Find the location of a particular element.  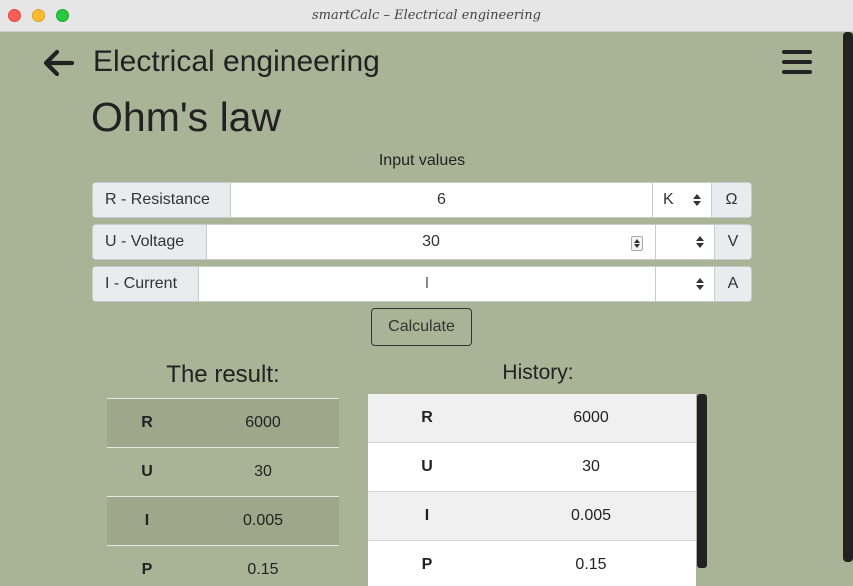

resistance-label: R - Resistance is located at coordinates (162, 200).